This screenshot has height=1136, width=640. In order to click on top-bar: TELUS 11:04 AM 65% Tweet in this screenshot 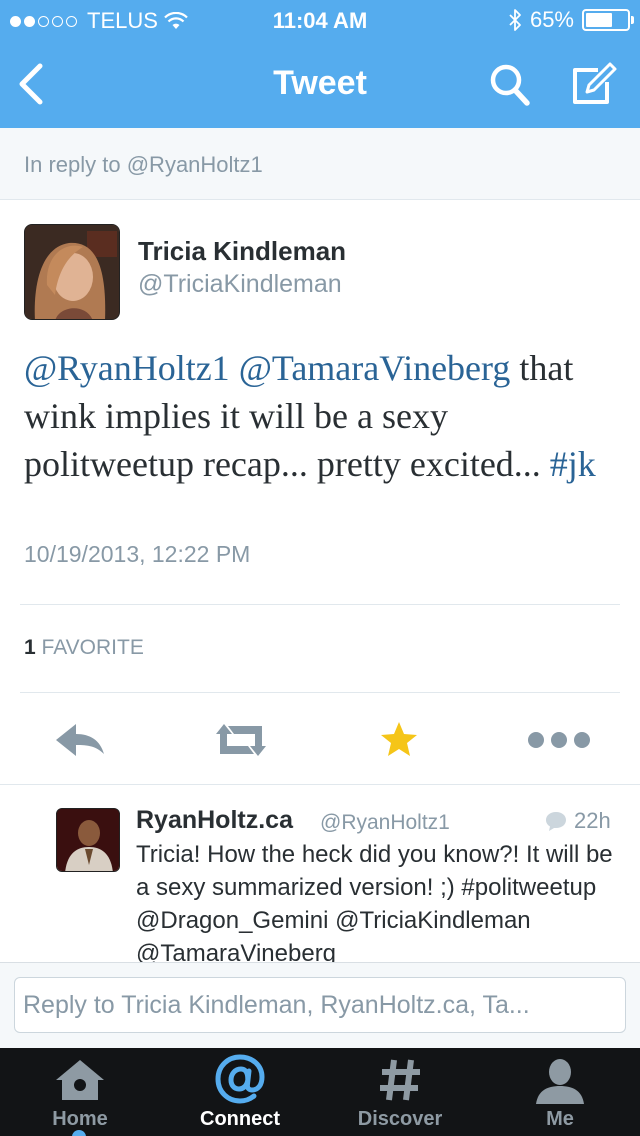, I will do `click(320, 64)`.